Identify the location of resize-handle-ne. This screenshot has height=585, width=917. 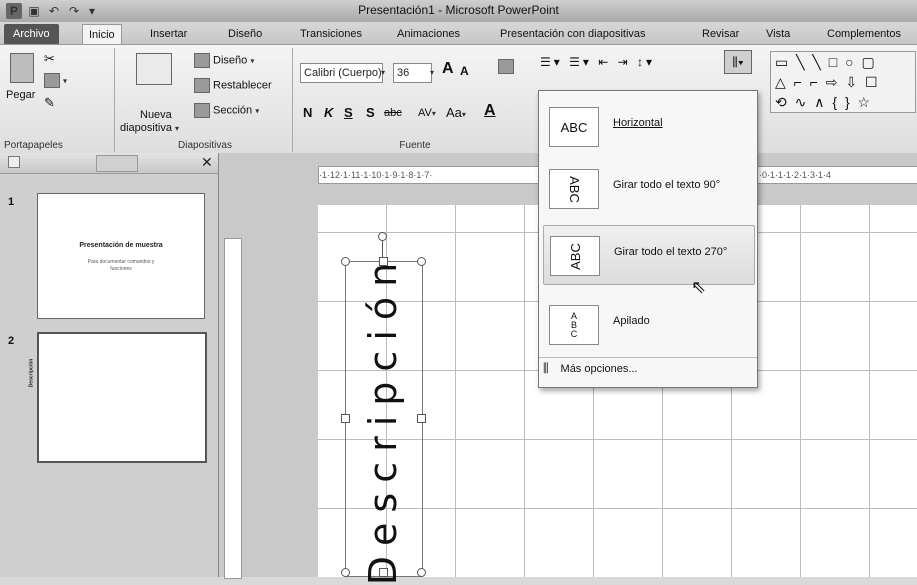
(421, 261).